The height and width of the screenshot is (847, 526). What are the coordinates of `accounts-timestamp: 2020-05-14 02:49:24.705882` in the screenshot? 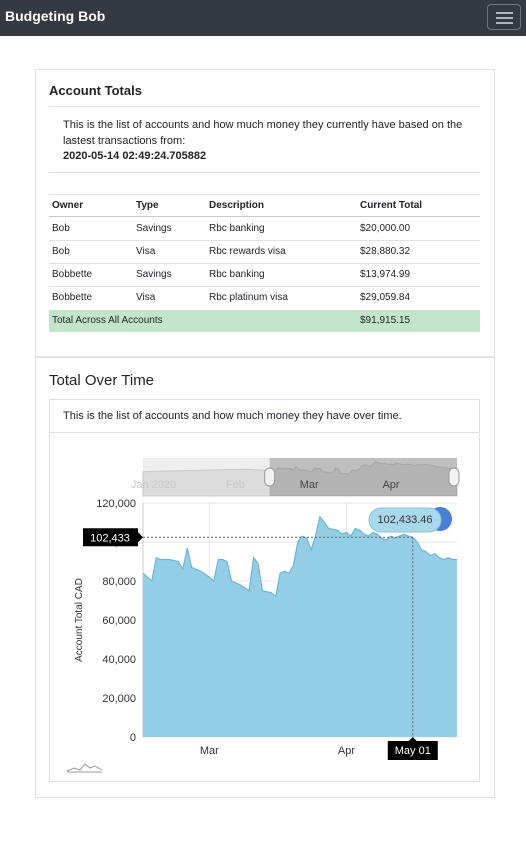 It's located at (135, 156).